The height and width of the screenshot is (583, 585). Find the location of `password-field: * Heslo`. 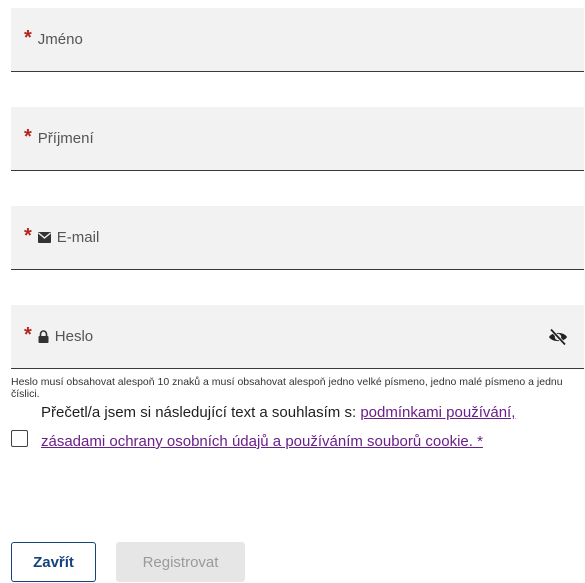

password-field: * Heslo is located at coordinates (297, 337).